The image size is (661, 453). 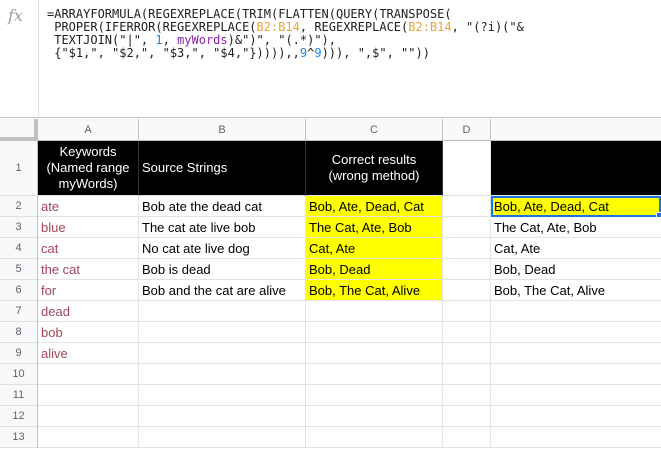 What do you see at coordinates (88, 353) in the screenshot?
I see `keyword-cell: alive` at bounding box center [88, 353].